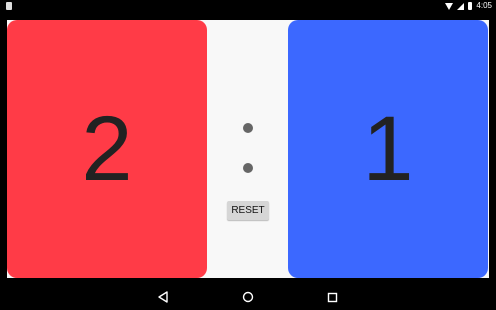 Image resolution: width=496 pixels, height=310 pixels. Describe the element at coordinates (9, 6) in the screenshot. I see `notification-icon` at that location.